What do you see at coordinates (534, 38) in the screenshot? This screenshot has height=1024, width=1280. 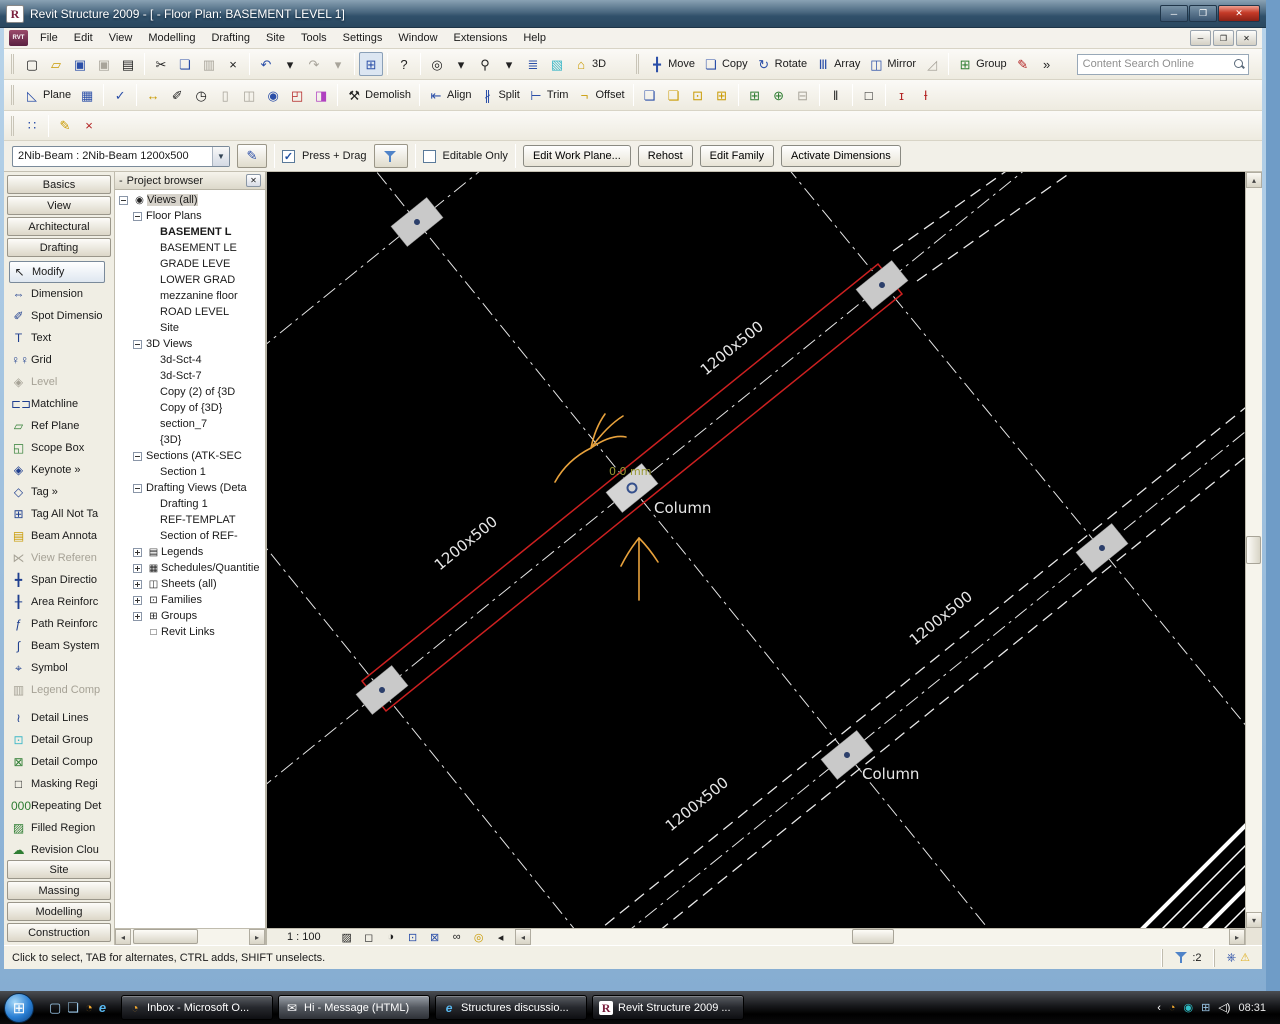 I see `menu-item: Help` at bounding box center [534, 38].